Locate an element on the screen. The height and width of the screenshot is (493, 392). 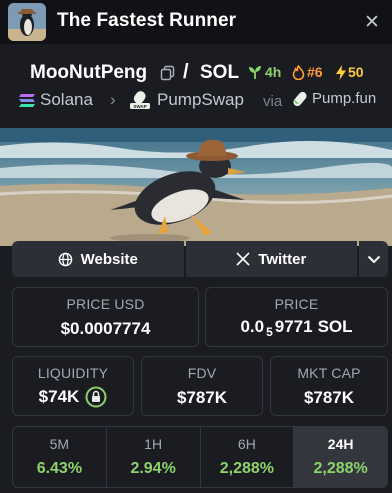
liquidity-value-row: $74K is located at coordinates (73, 397).